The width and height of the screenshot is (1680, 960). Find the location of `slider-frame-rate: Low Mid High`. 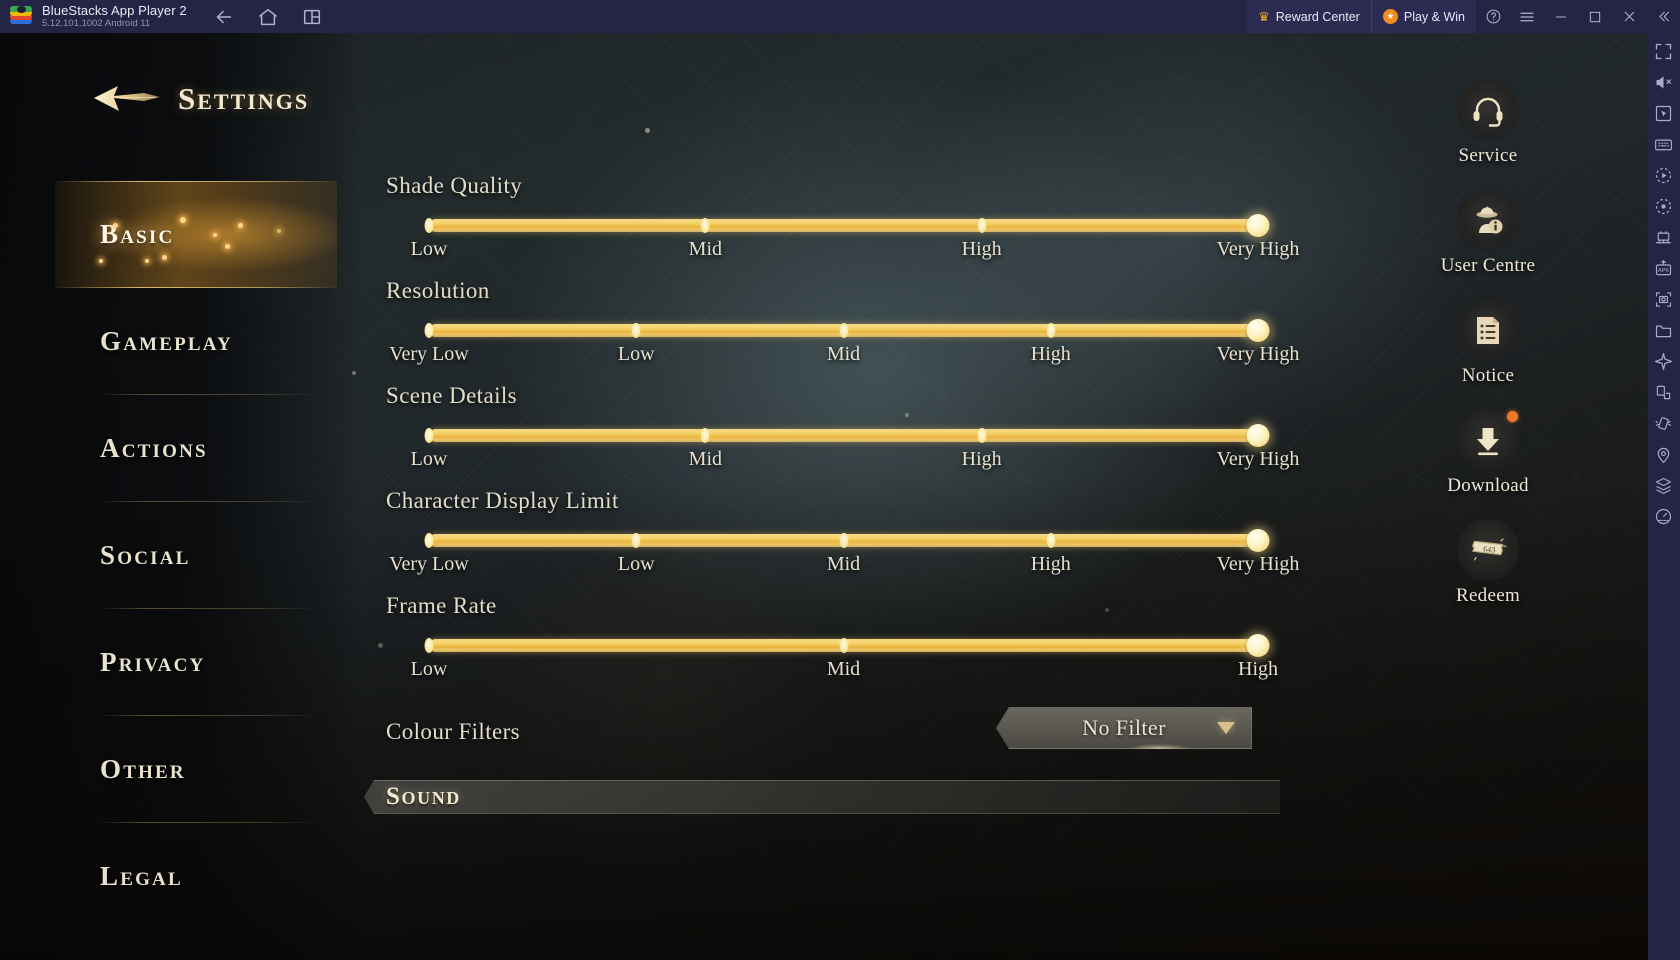

slider-frame-rate: Low Mid High is located at coordinates (851, 661).